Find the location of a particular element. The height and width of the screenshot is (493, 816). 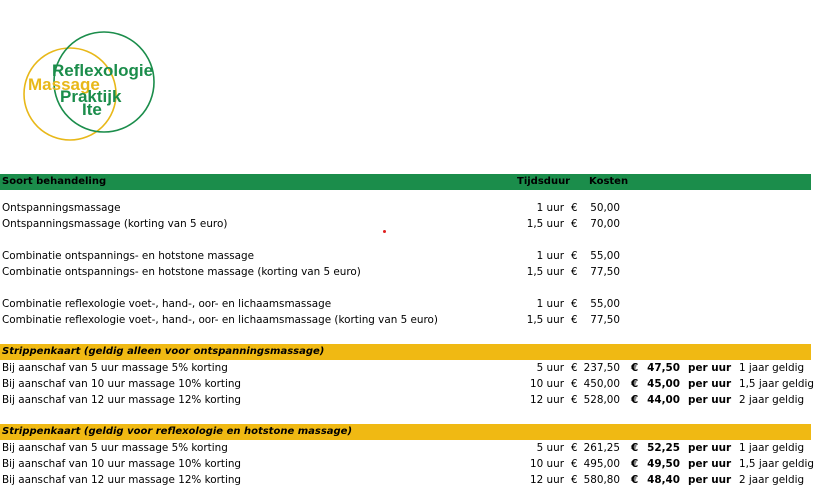

table-row: Ontspanningsmassage 1 uur €50,00 is located at coordinates (408, 208).